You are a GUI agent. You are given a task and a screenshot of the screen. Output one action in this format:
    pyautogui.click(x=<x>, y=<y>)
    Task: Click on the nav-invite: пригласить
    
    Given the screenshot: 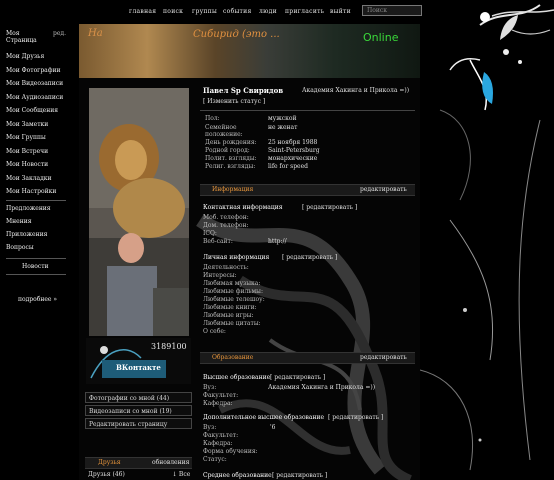 What is the action you would take?
    pyautogui.click(x=304, y=11)
    